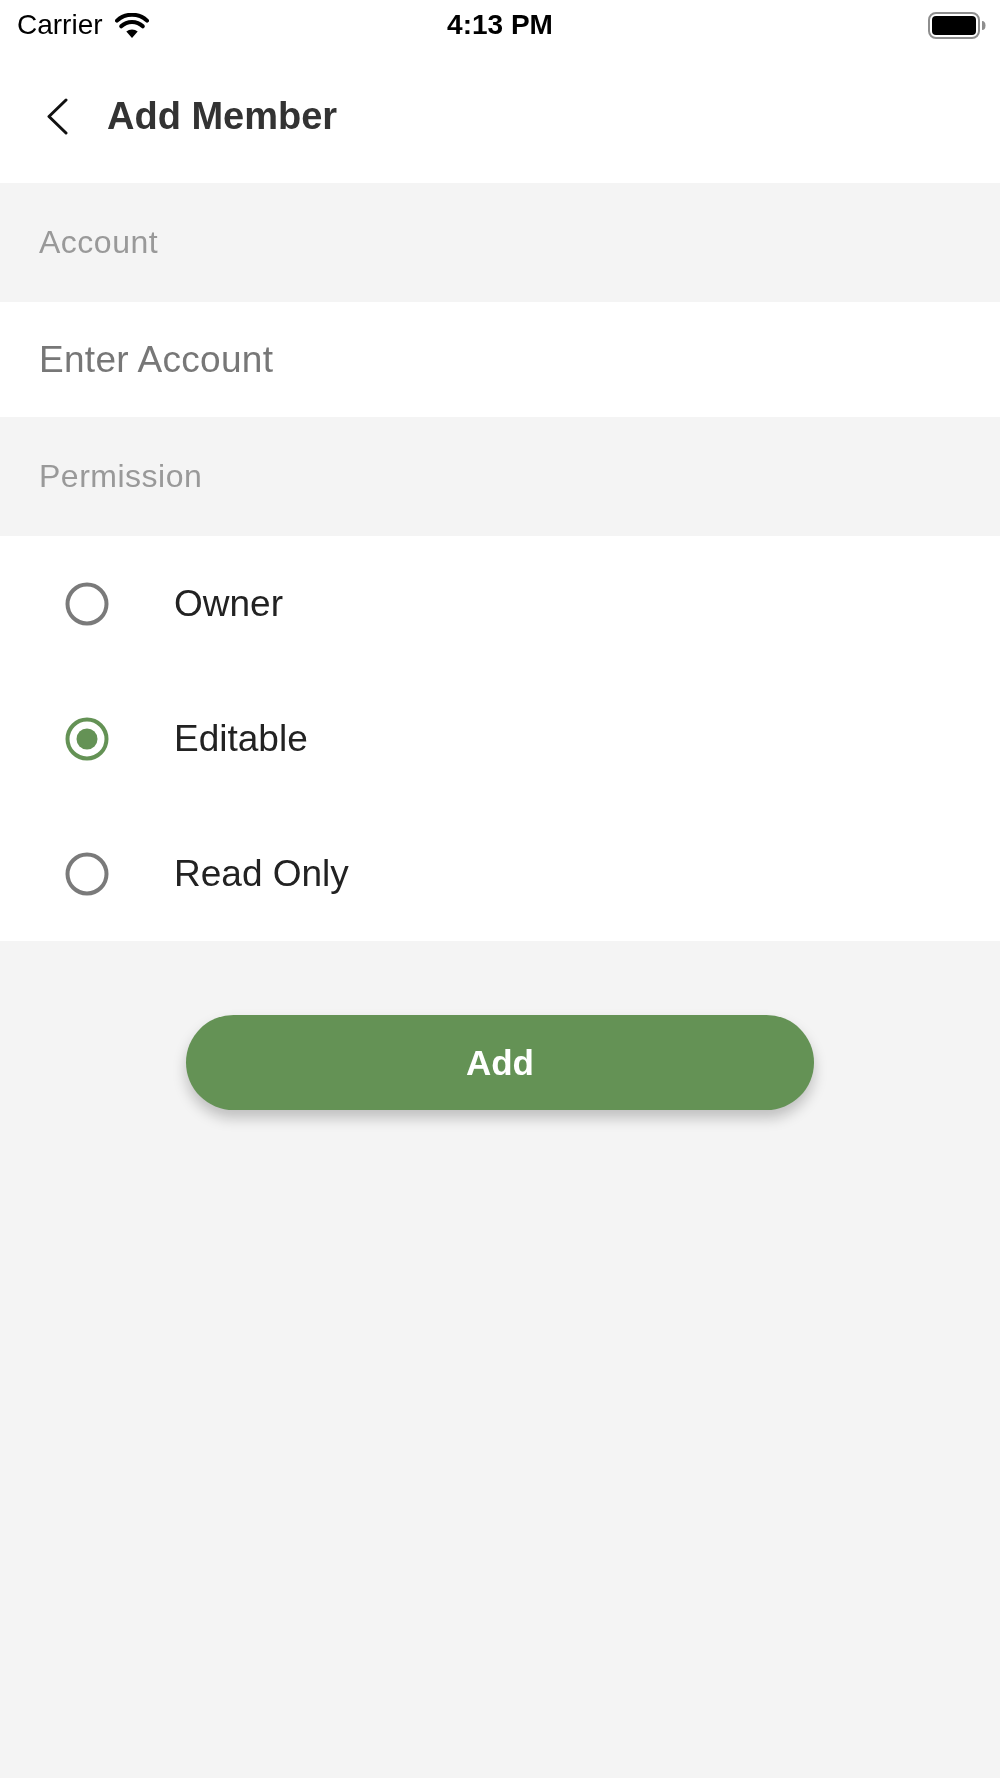  I want to click on wifi-icon, so click(131, 25).